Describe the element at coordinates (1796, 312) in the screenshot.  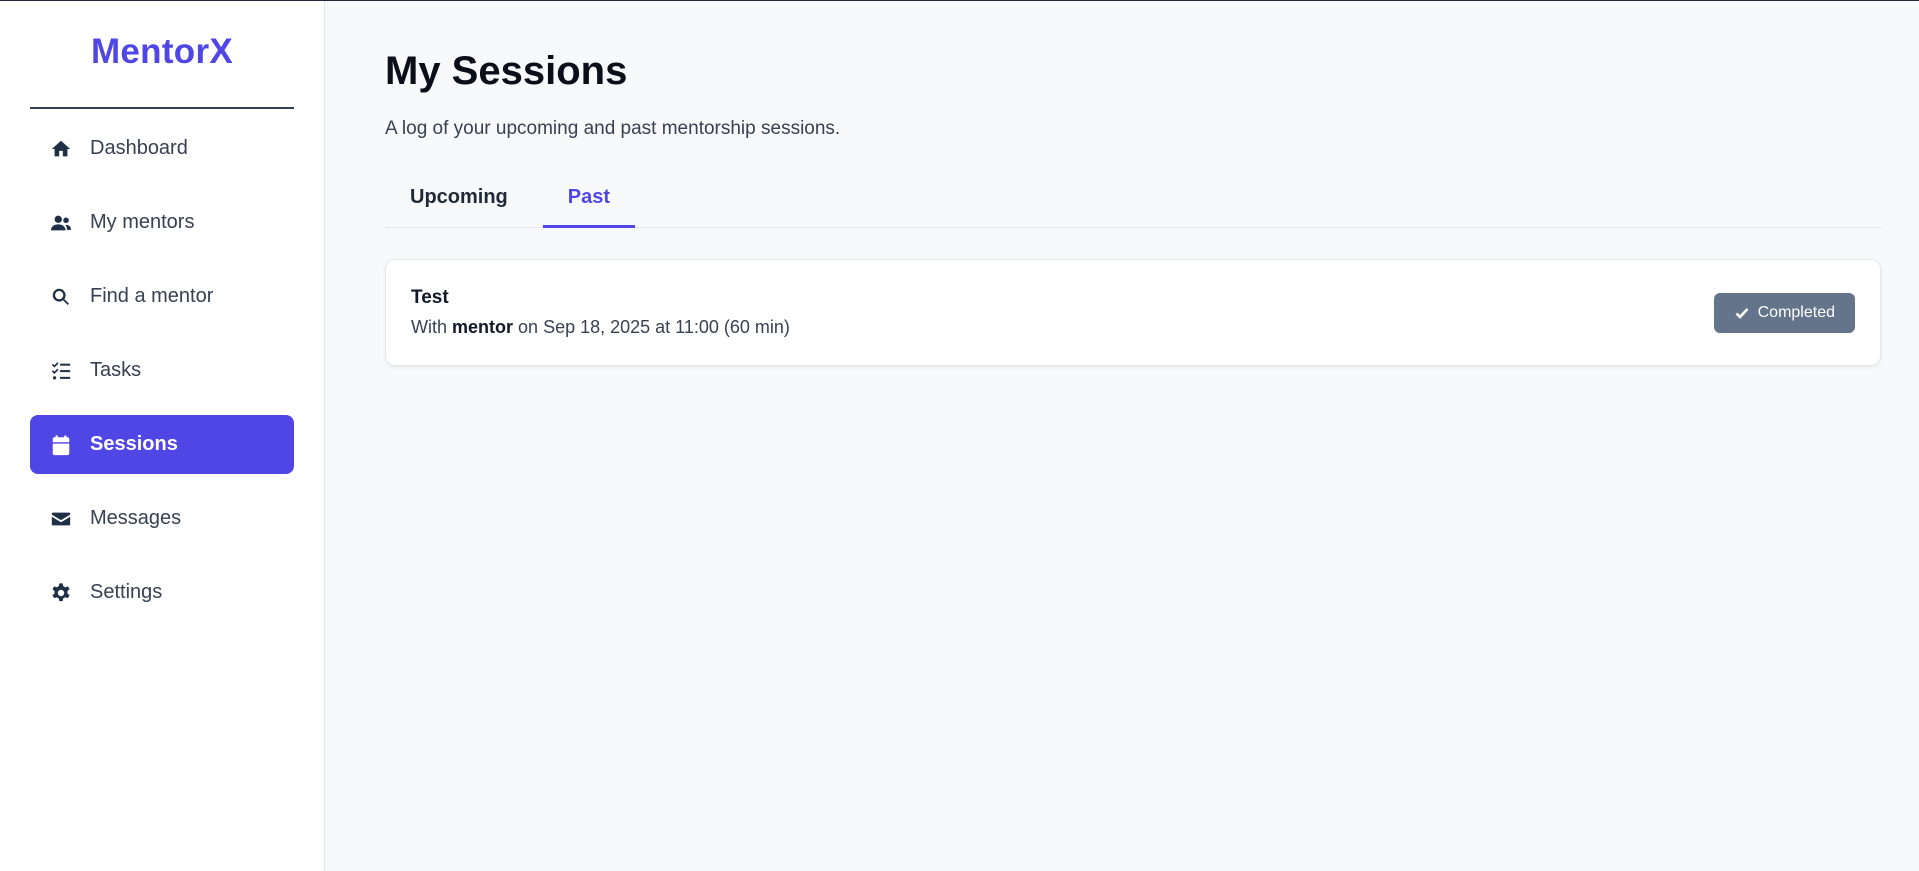
I see `status-label: Completed` at that location.